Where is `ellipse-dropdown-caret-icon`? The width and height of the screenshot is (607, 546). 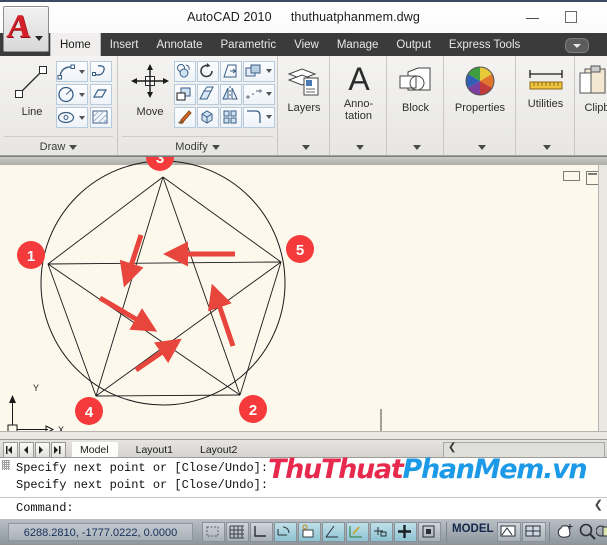 ellipse-dropdown-caret-icon is located at coordinates (82, 118).